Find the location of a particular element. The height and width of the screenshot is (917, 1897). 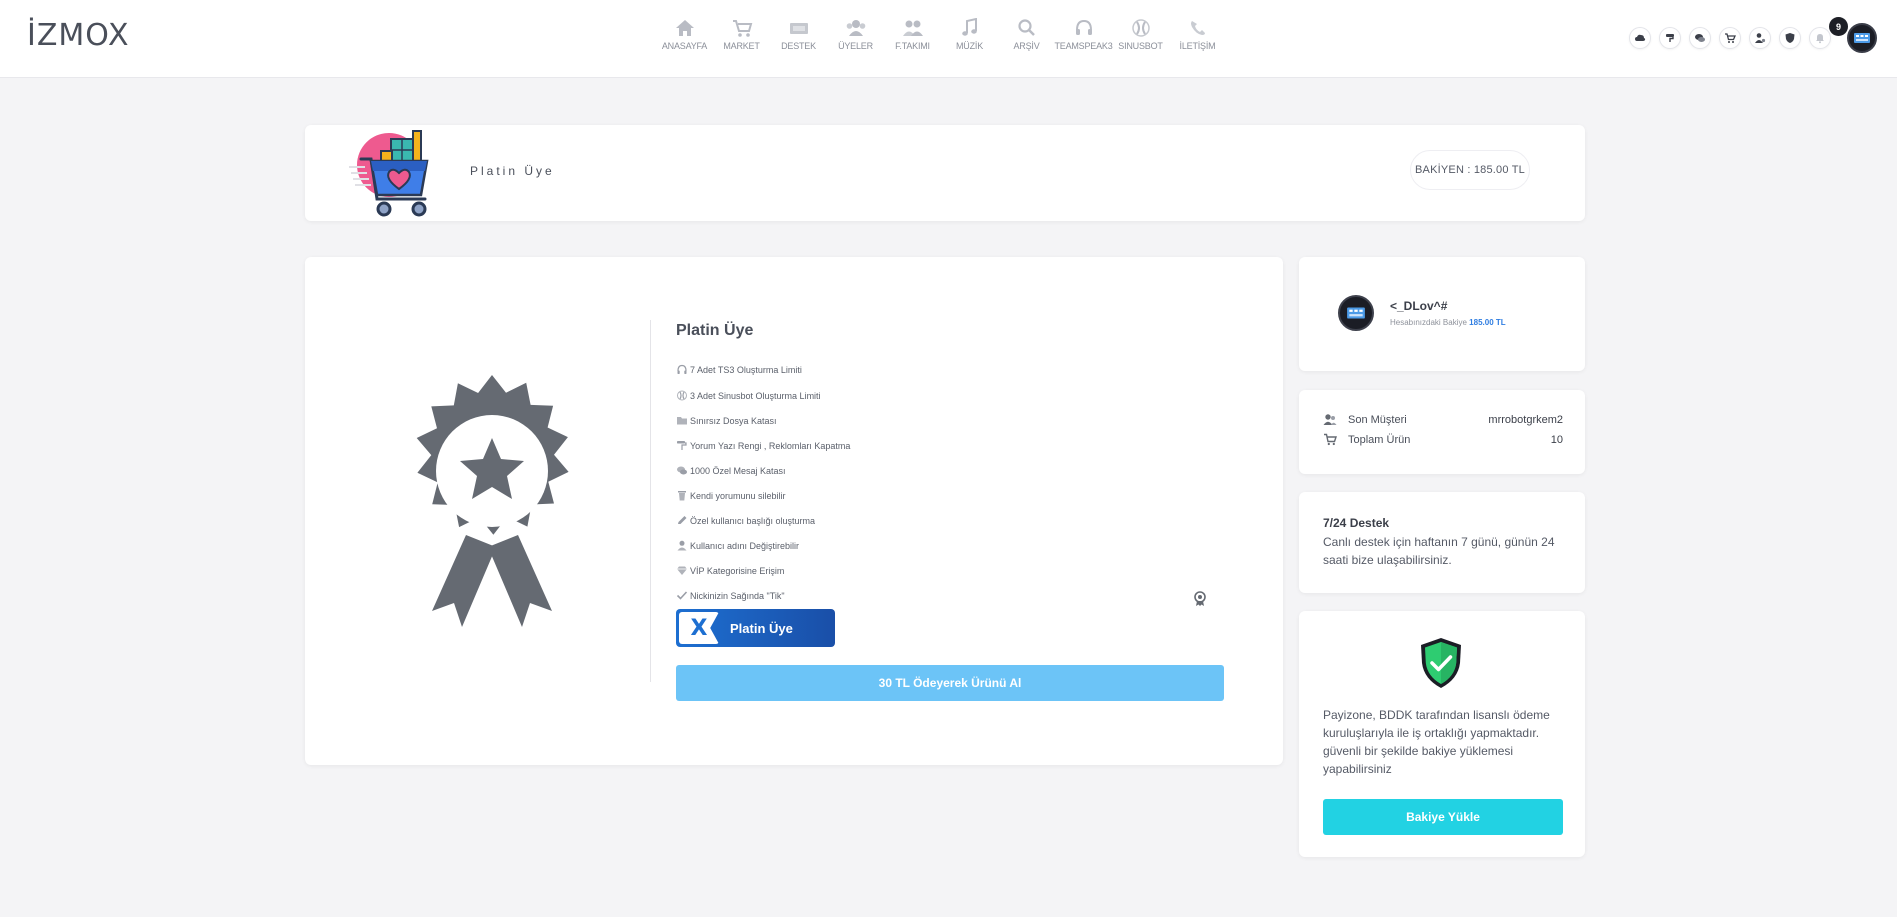

nav-label: MÜZİK is located at coordinates (969, 46).